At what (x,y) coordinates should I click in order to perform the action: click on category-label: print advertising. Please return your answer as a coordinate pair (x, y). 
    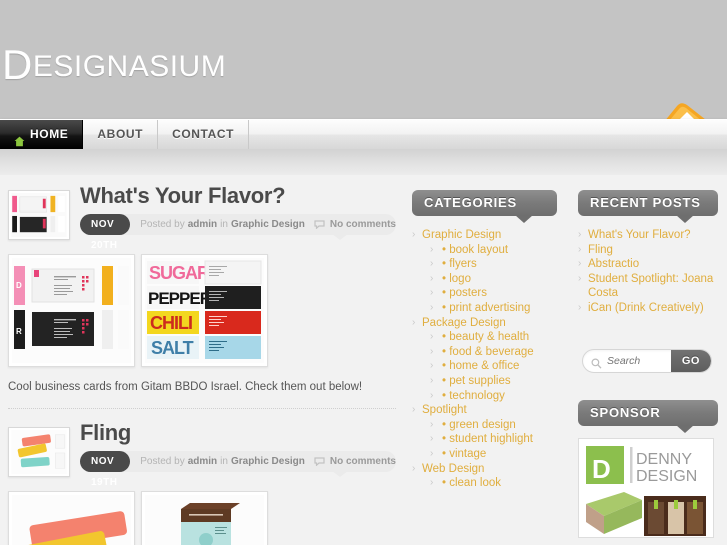
    Looking at the image, I should click on (489, 308).